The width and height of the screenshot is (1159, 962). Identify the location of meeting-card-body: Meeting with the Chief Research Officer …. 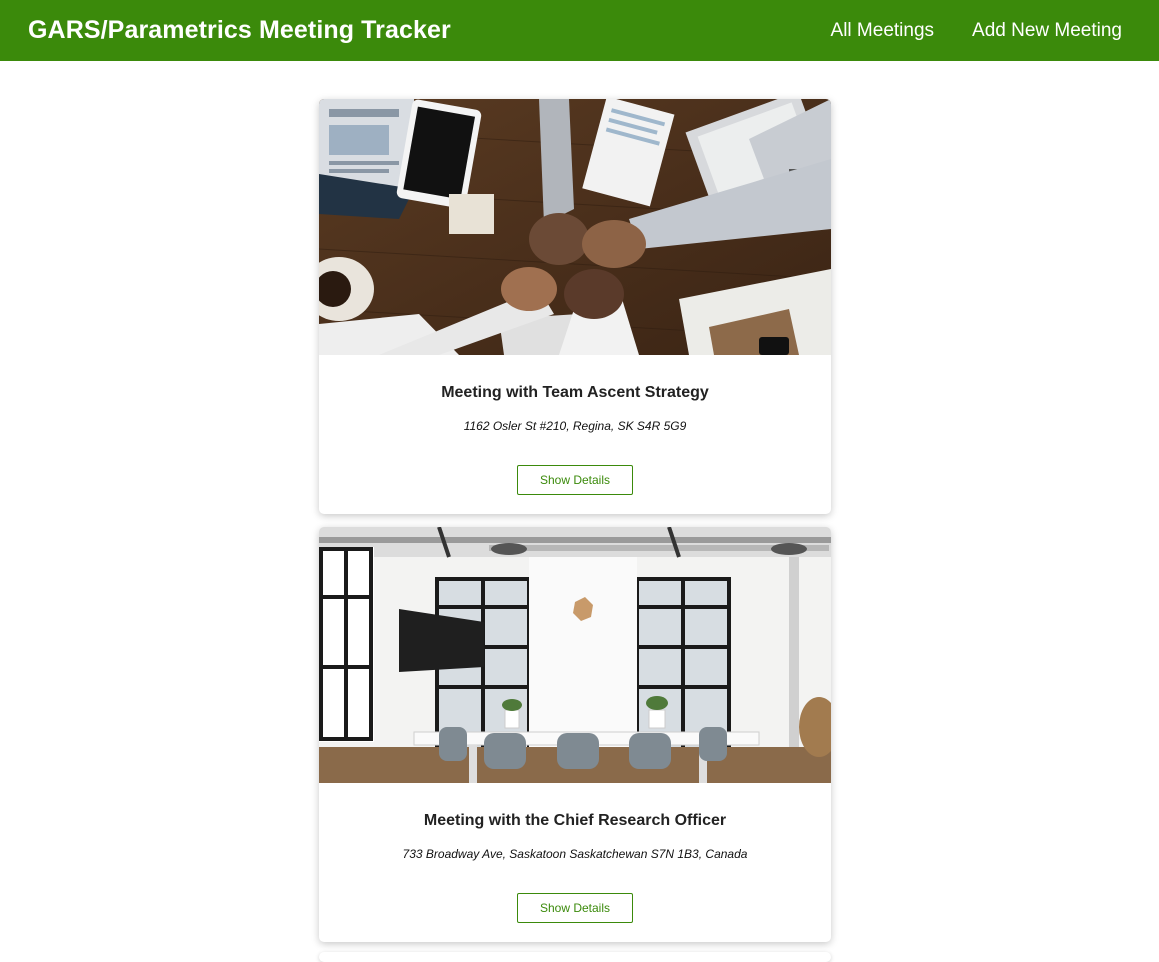
(575, 862).